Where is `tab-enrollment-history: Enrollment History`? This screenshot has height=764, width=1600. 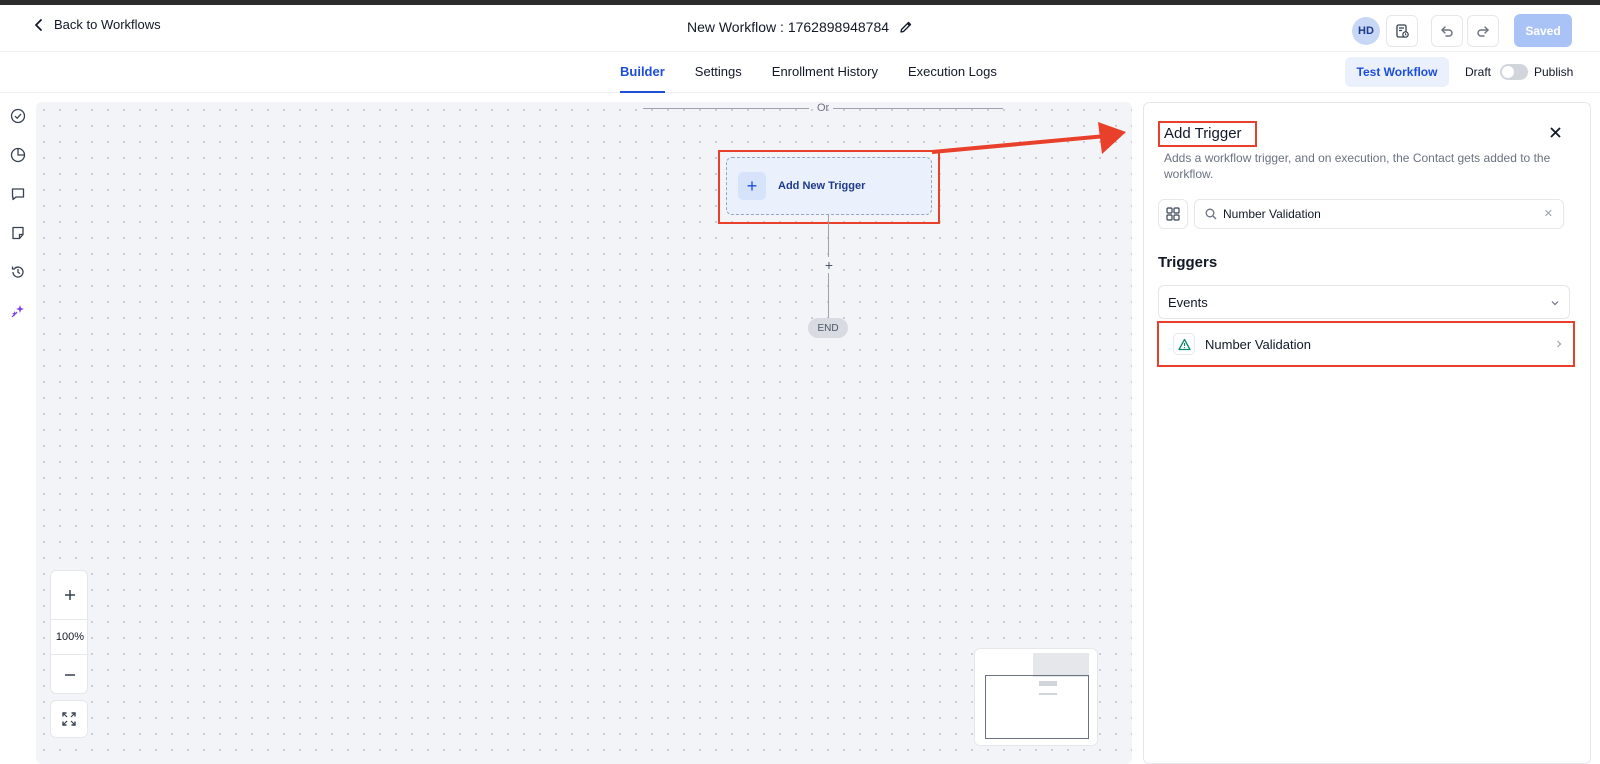 tab-enrollment-history: Enrollment History is located at coordinates (825, 73).